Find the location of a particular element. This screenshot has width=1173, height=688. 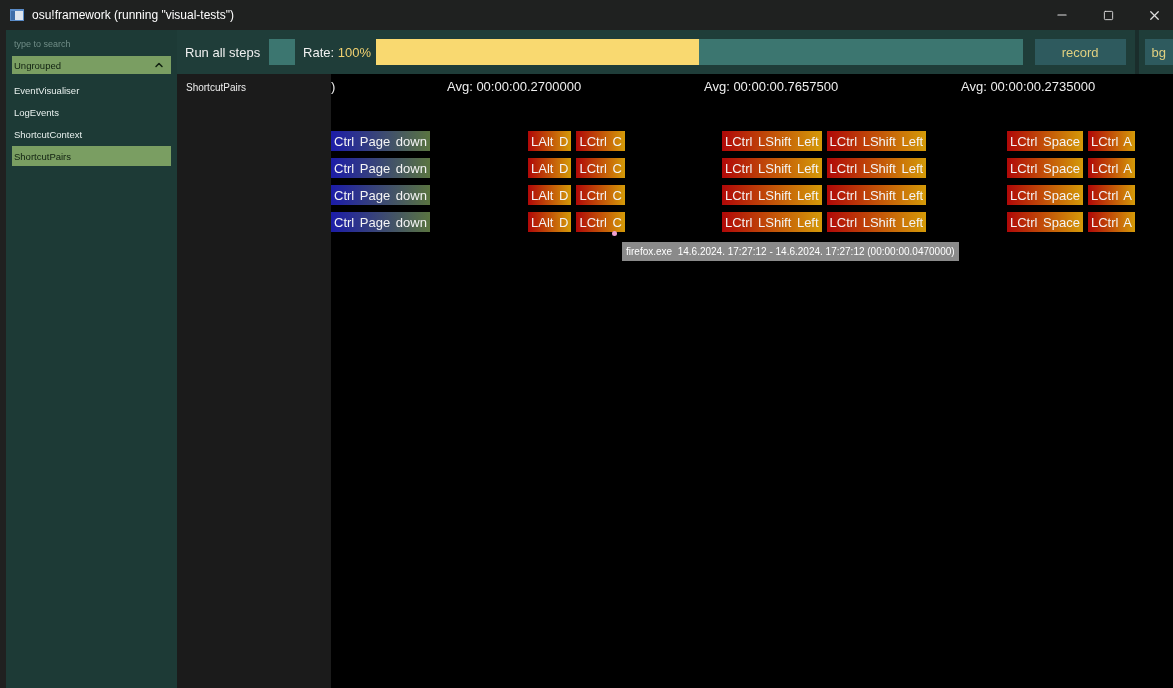

run-all-steps-label: Run all steps is located at coordinates (223, 52).